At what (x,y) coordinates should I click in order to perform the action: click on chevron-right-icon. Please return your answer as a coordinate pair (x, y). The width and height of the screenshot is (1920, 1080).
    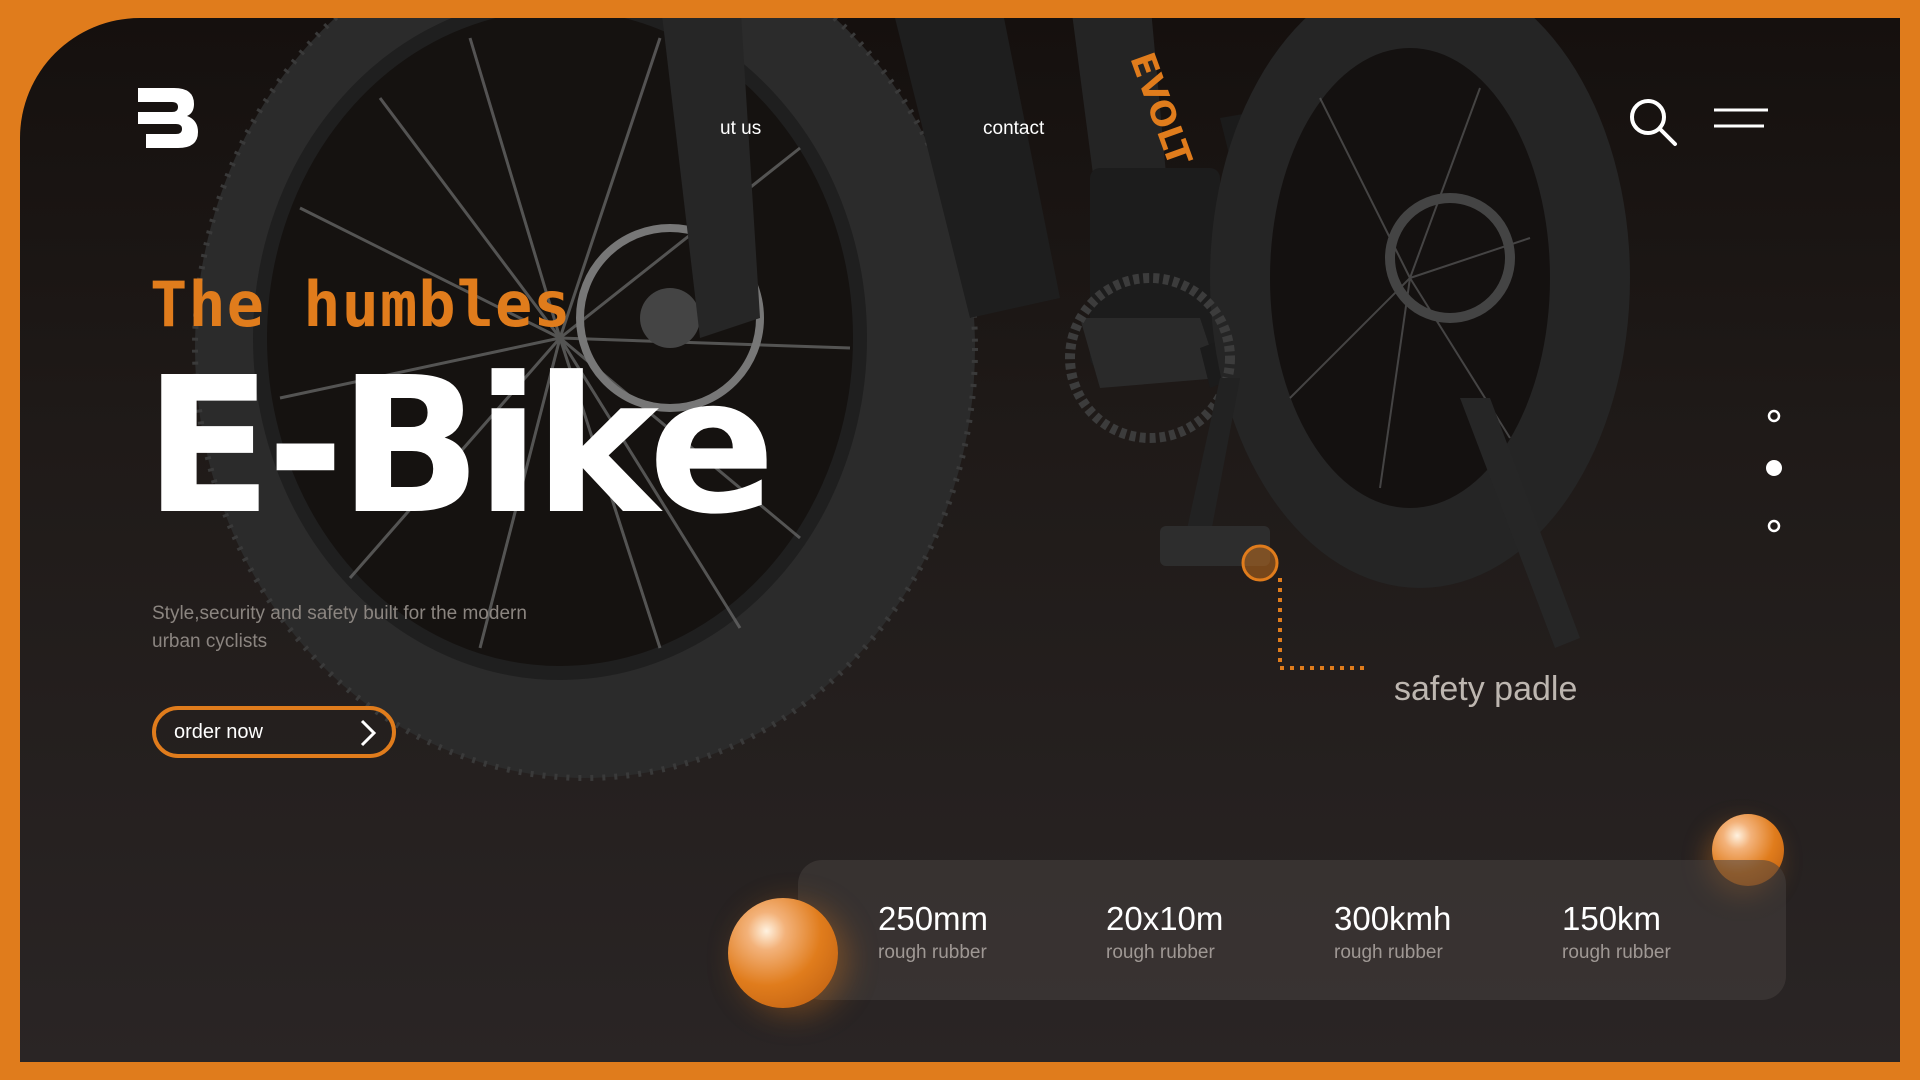
    Looking at the image, I should click on (368, 733).